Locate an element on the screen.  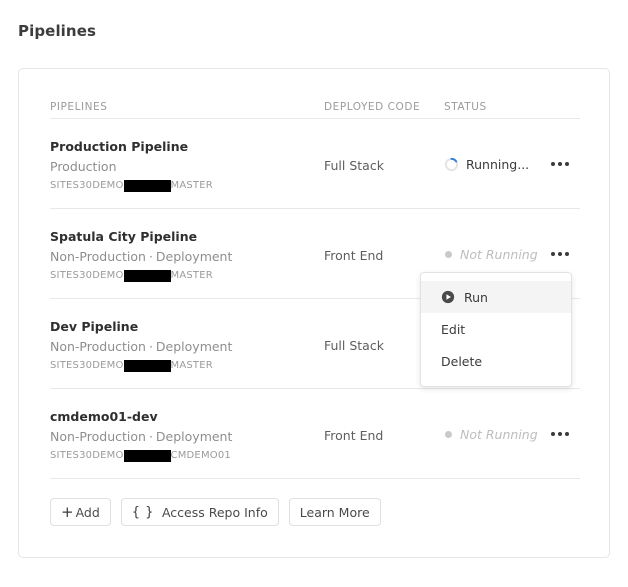
page-title: Pipelines is located at coordinates (57, 31).